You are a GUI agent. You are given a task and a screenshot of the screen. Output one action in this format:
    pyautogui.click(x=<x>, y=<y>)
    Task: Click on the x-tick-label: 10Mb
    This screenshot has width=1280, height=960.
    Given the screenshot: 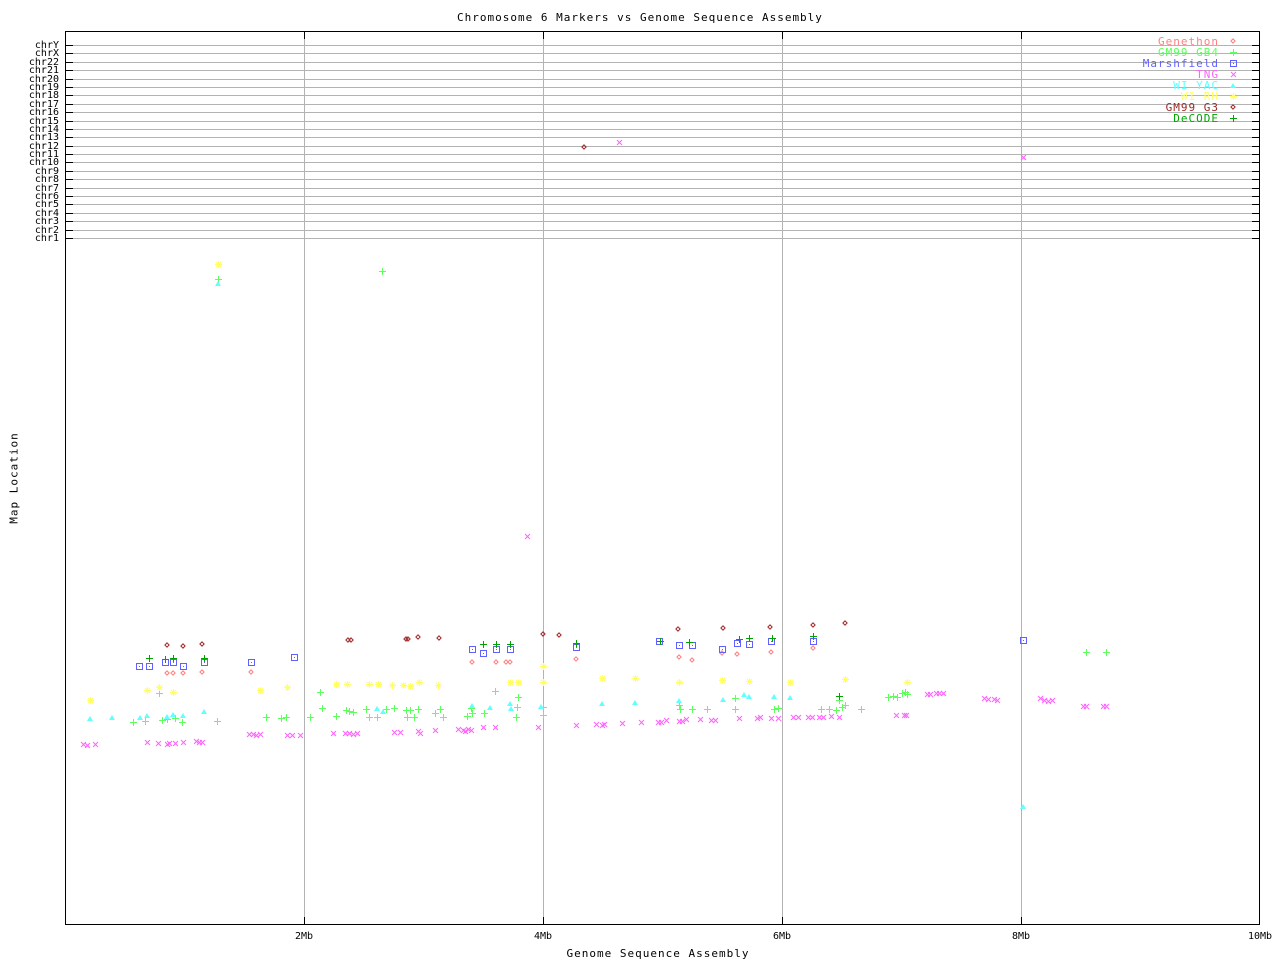 What is the action you would take?
    pyautogui.click(x=1260, y=936)
    